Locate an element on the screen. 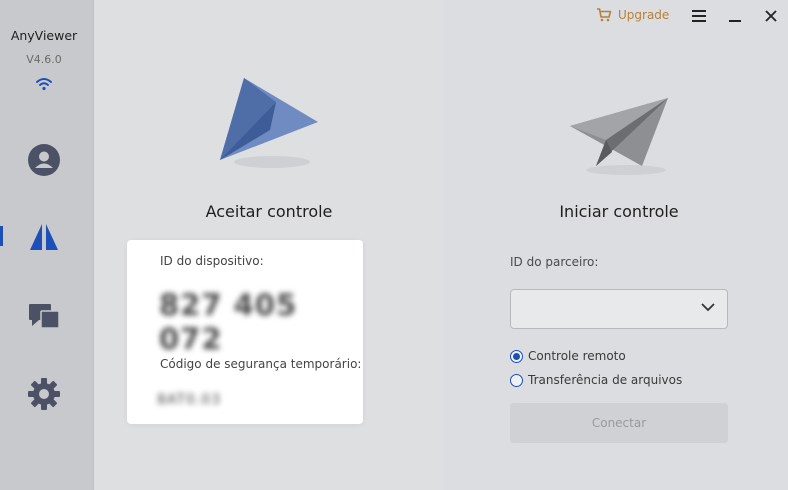 The height and width of the screenshot is (490, 788). sidebar-item-devices is located at coordinates (44, 316).